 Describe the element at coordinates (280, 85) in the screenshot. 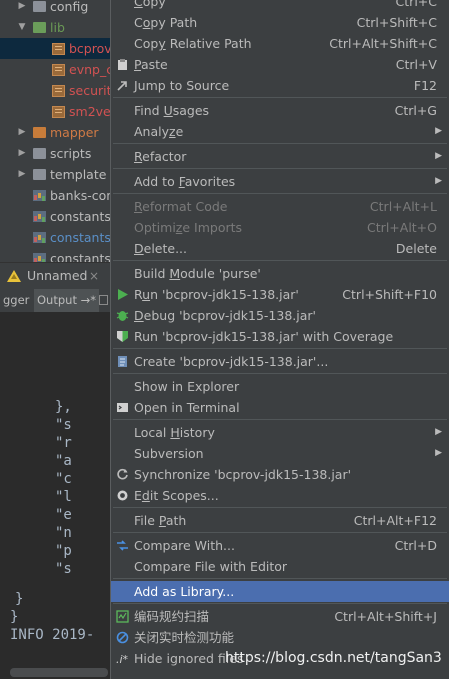

I see `menu-item-jump-to-source: Jump to Source F12` at that location.